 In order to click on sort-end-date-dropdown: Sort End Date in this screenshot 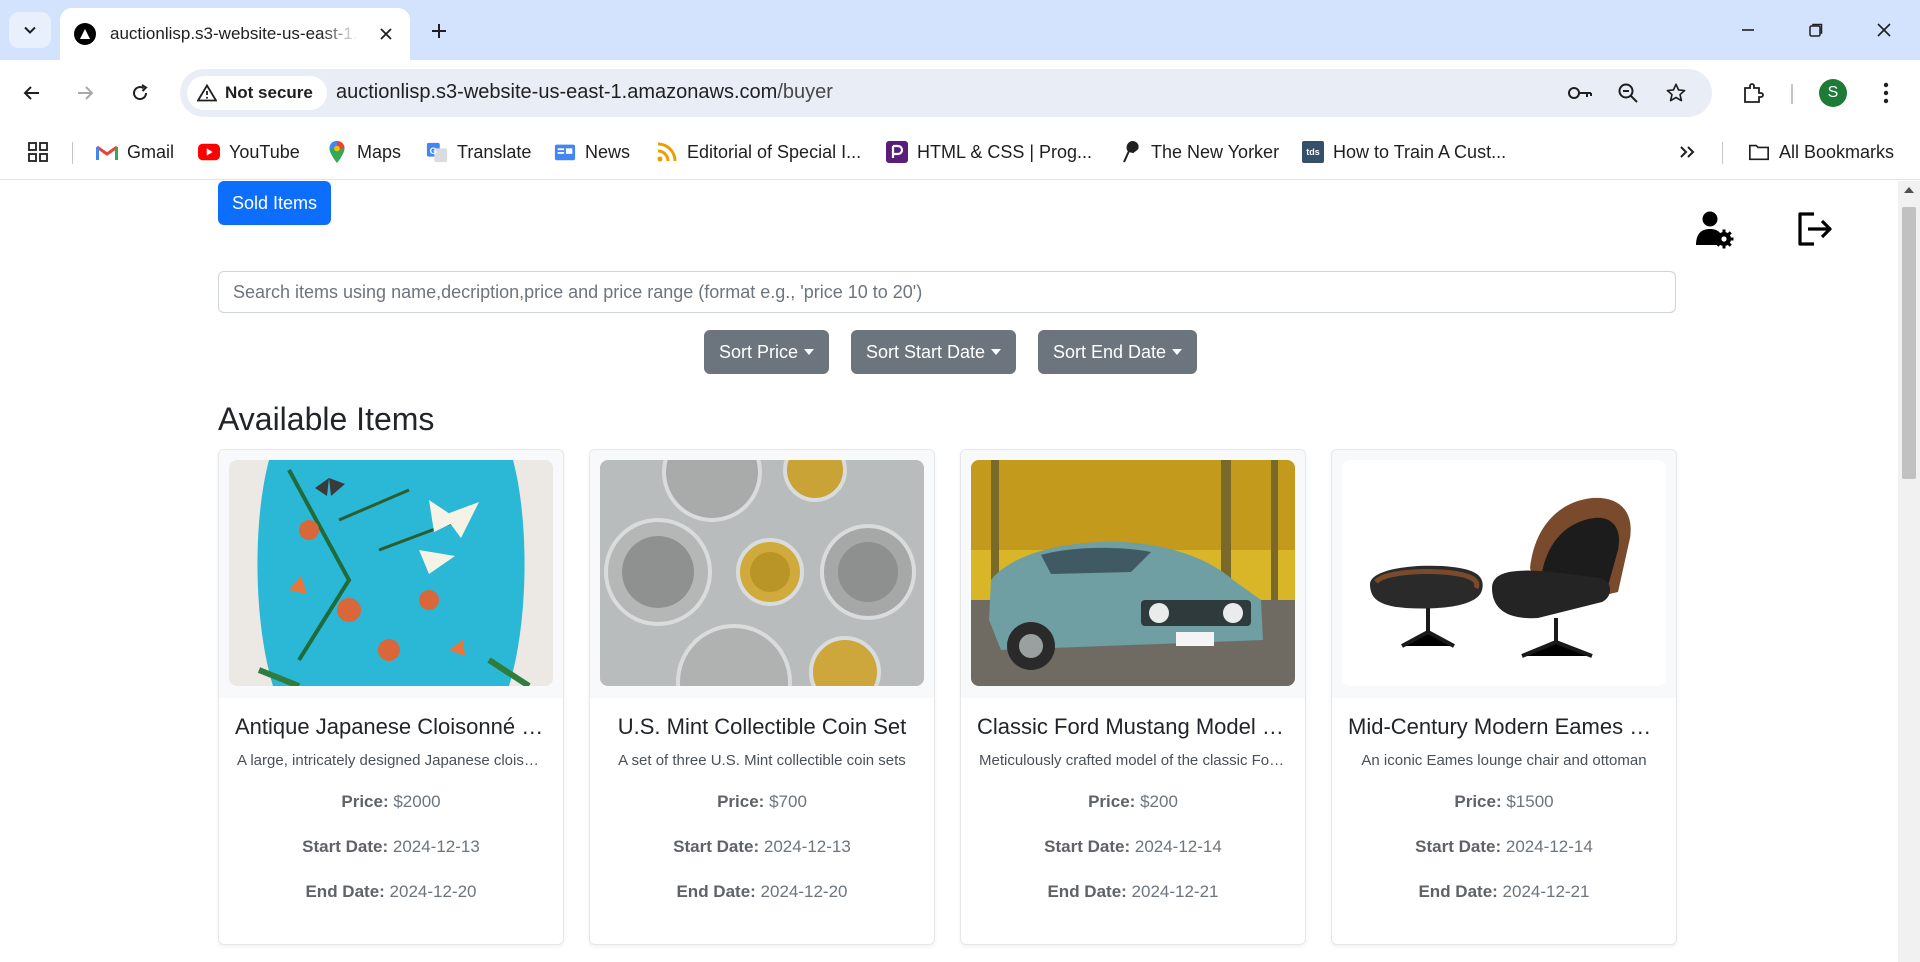, I will do `click(1118, 352)`.